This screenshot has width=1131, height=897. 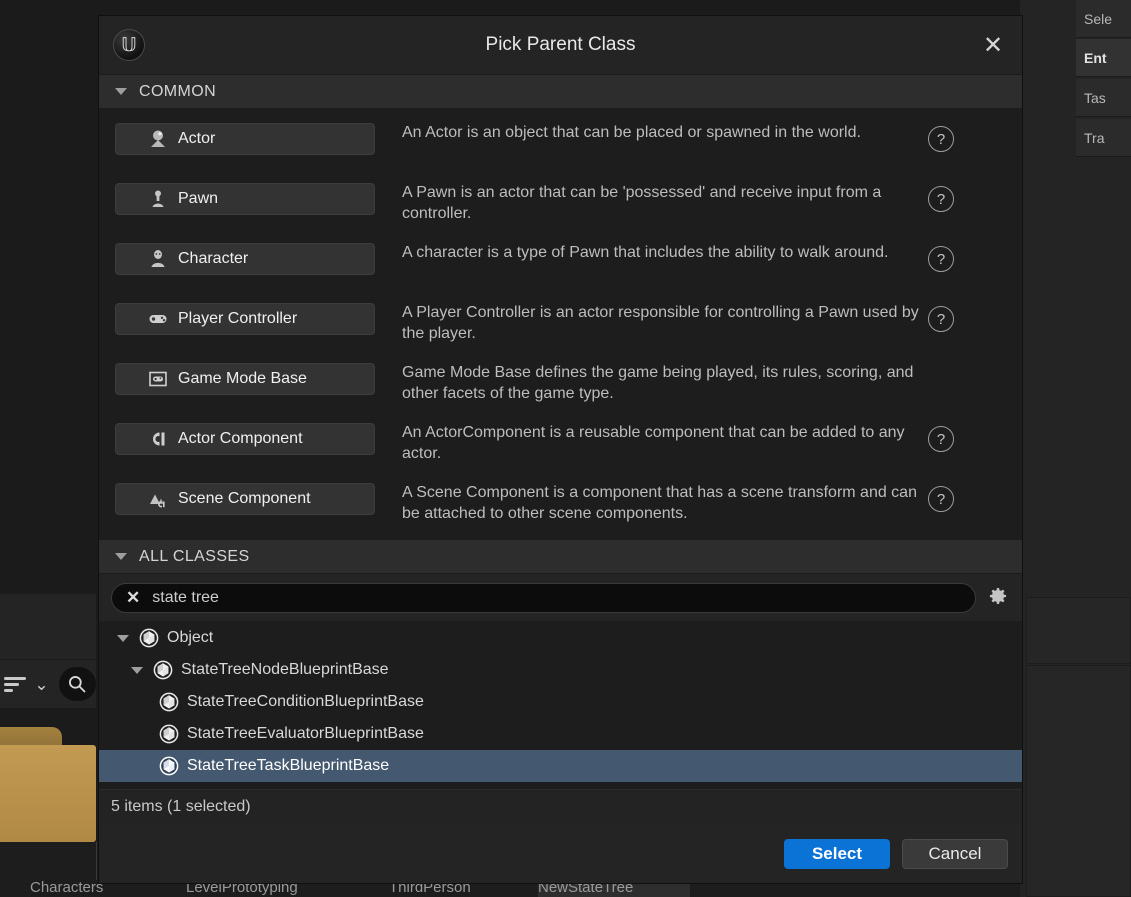 I want to click on class-button-game-mode-base: Game Mode Base, so click(x=245, y=379).